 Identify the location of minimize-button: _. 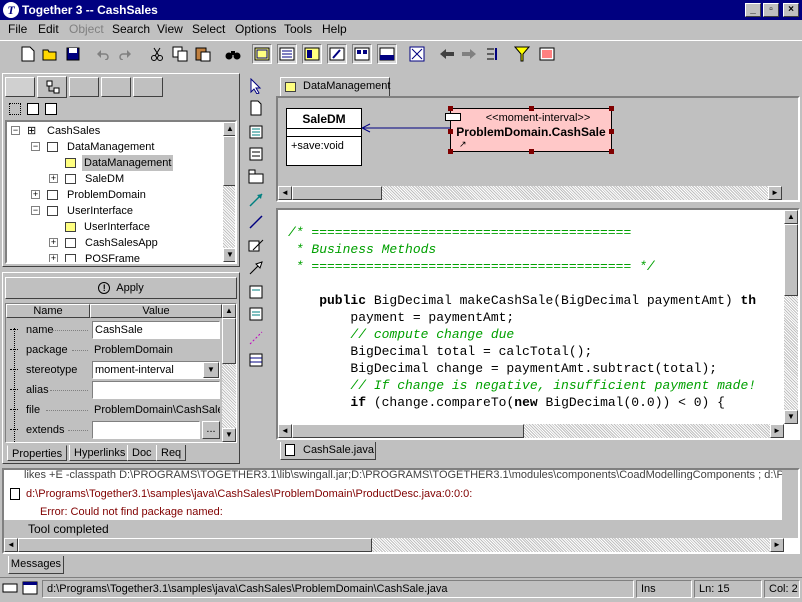
(753, 10).